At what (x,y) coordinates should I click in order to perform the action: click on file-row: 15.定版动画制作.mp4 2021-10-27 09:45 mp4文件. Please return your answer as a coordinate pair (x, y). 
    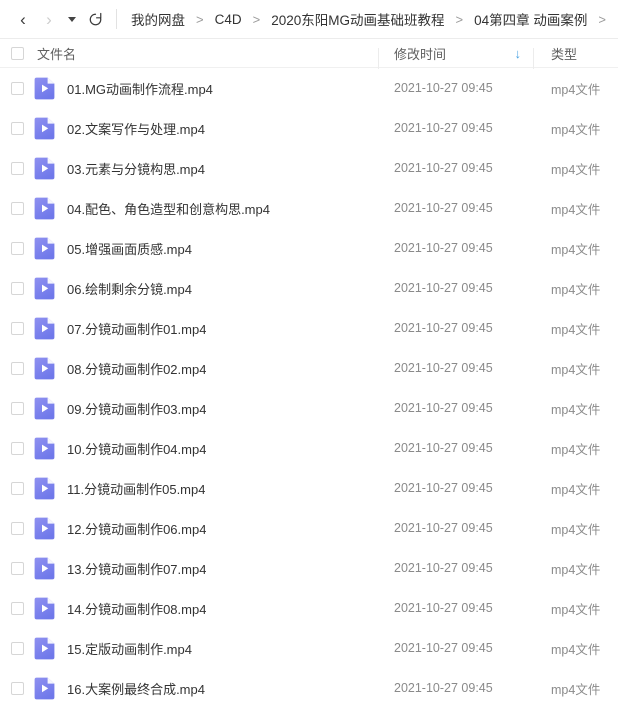
    Looking at the image, I should click on (309, 648).